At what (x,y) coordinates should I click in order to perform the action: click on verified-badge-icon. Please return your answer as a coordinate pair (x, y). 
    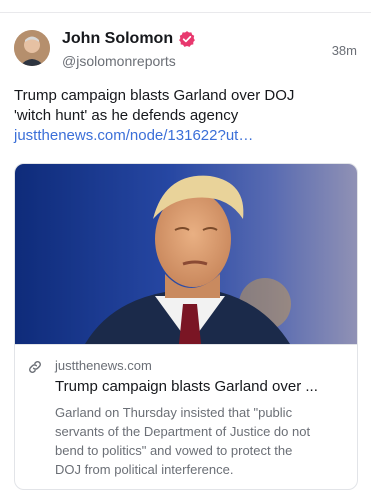
    Looking at the image, I should click on (187, 39).